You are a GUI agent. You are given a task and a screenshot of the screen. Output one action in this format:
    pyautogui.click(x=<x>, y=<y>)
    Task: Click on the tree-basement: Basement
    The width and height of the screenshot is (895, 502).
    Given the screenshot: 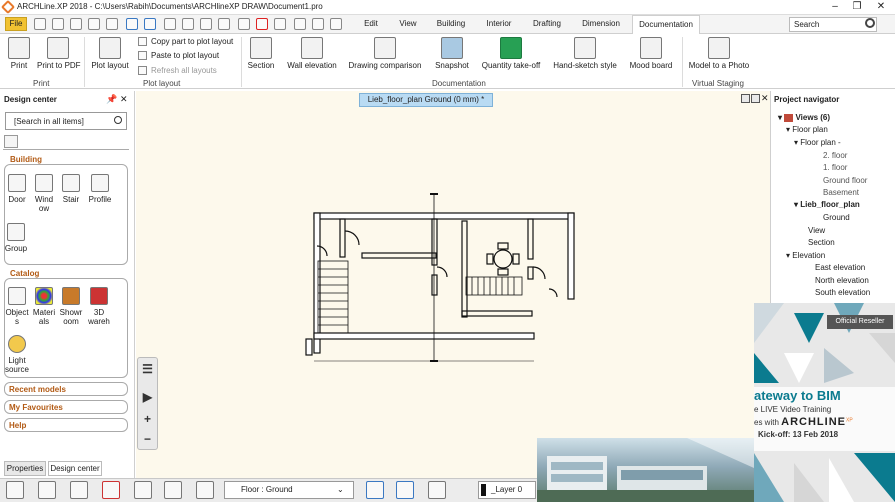 What is the action you would take?
    pyautogui.click(x=841, y=192)
    